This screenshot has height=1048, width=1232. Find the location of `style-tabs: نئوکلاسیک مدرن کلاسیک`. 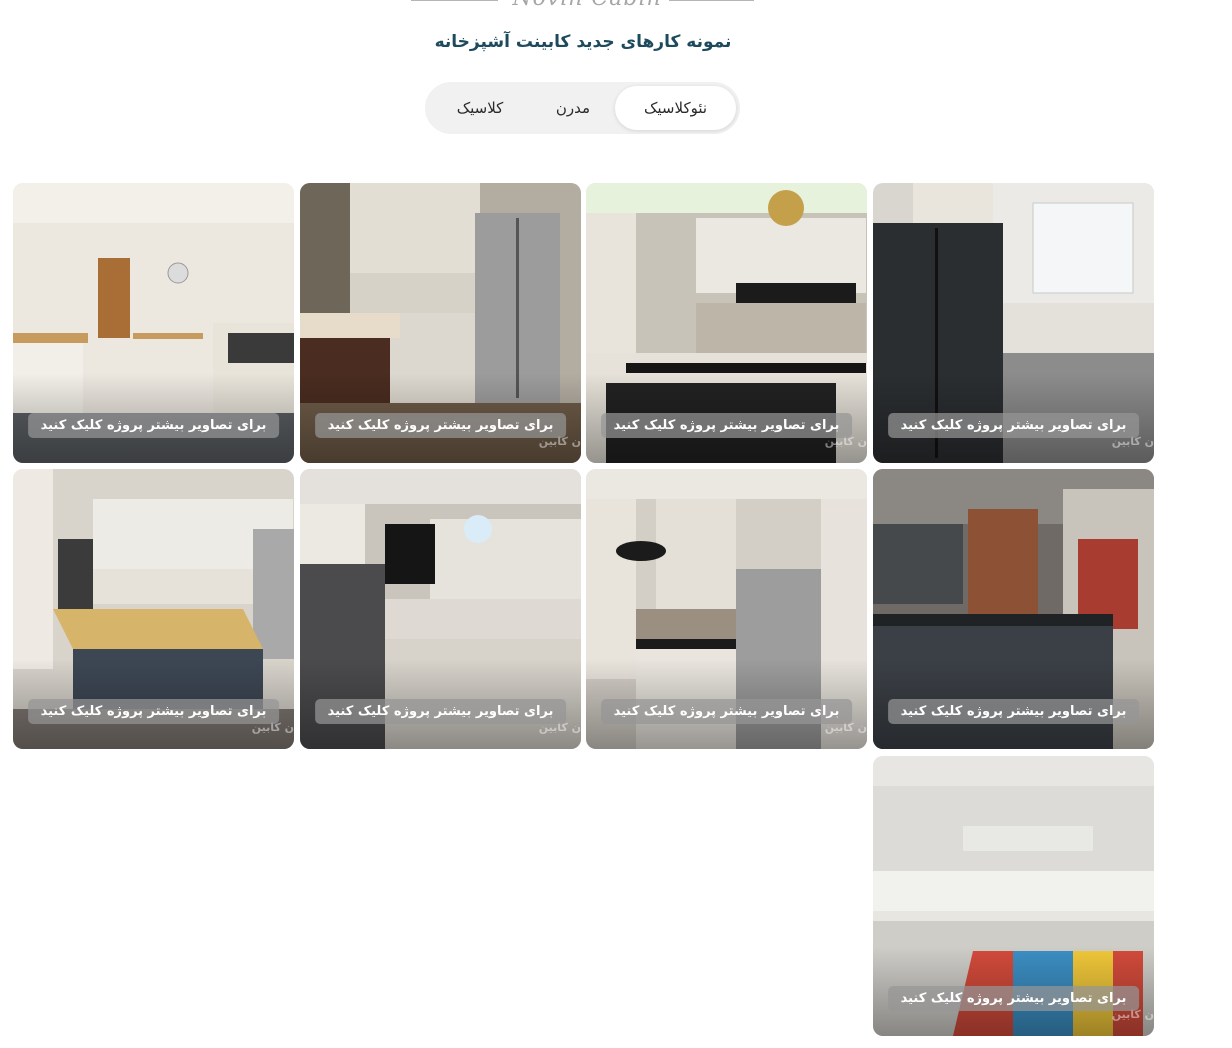

style-tabs: نئوکلاسیک مدرن کلاسیک is located at coordinates (582, 108).